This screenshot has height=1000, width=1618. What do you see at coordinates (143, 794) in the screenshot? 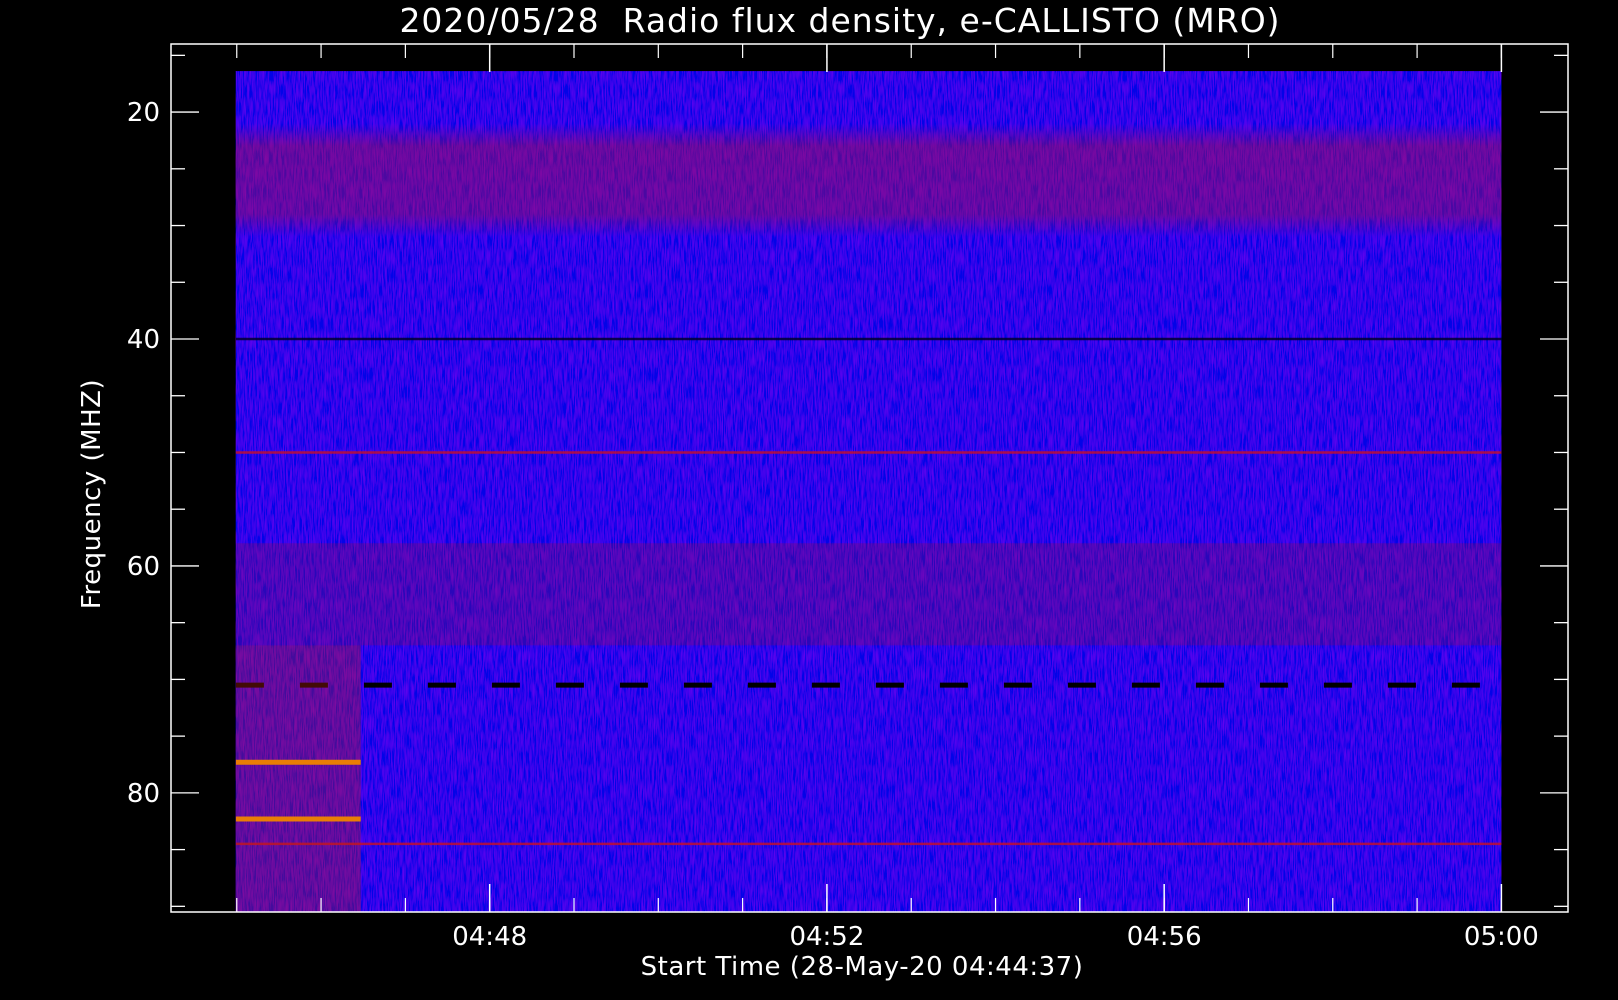
I see `y-tick-label: 80` at bounding box center [143, 794].